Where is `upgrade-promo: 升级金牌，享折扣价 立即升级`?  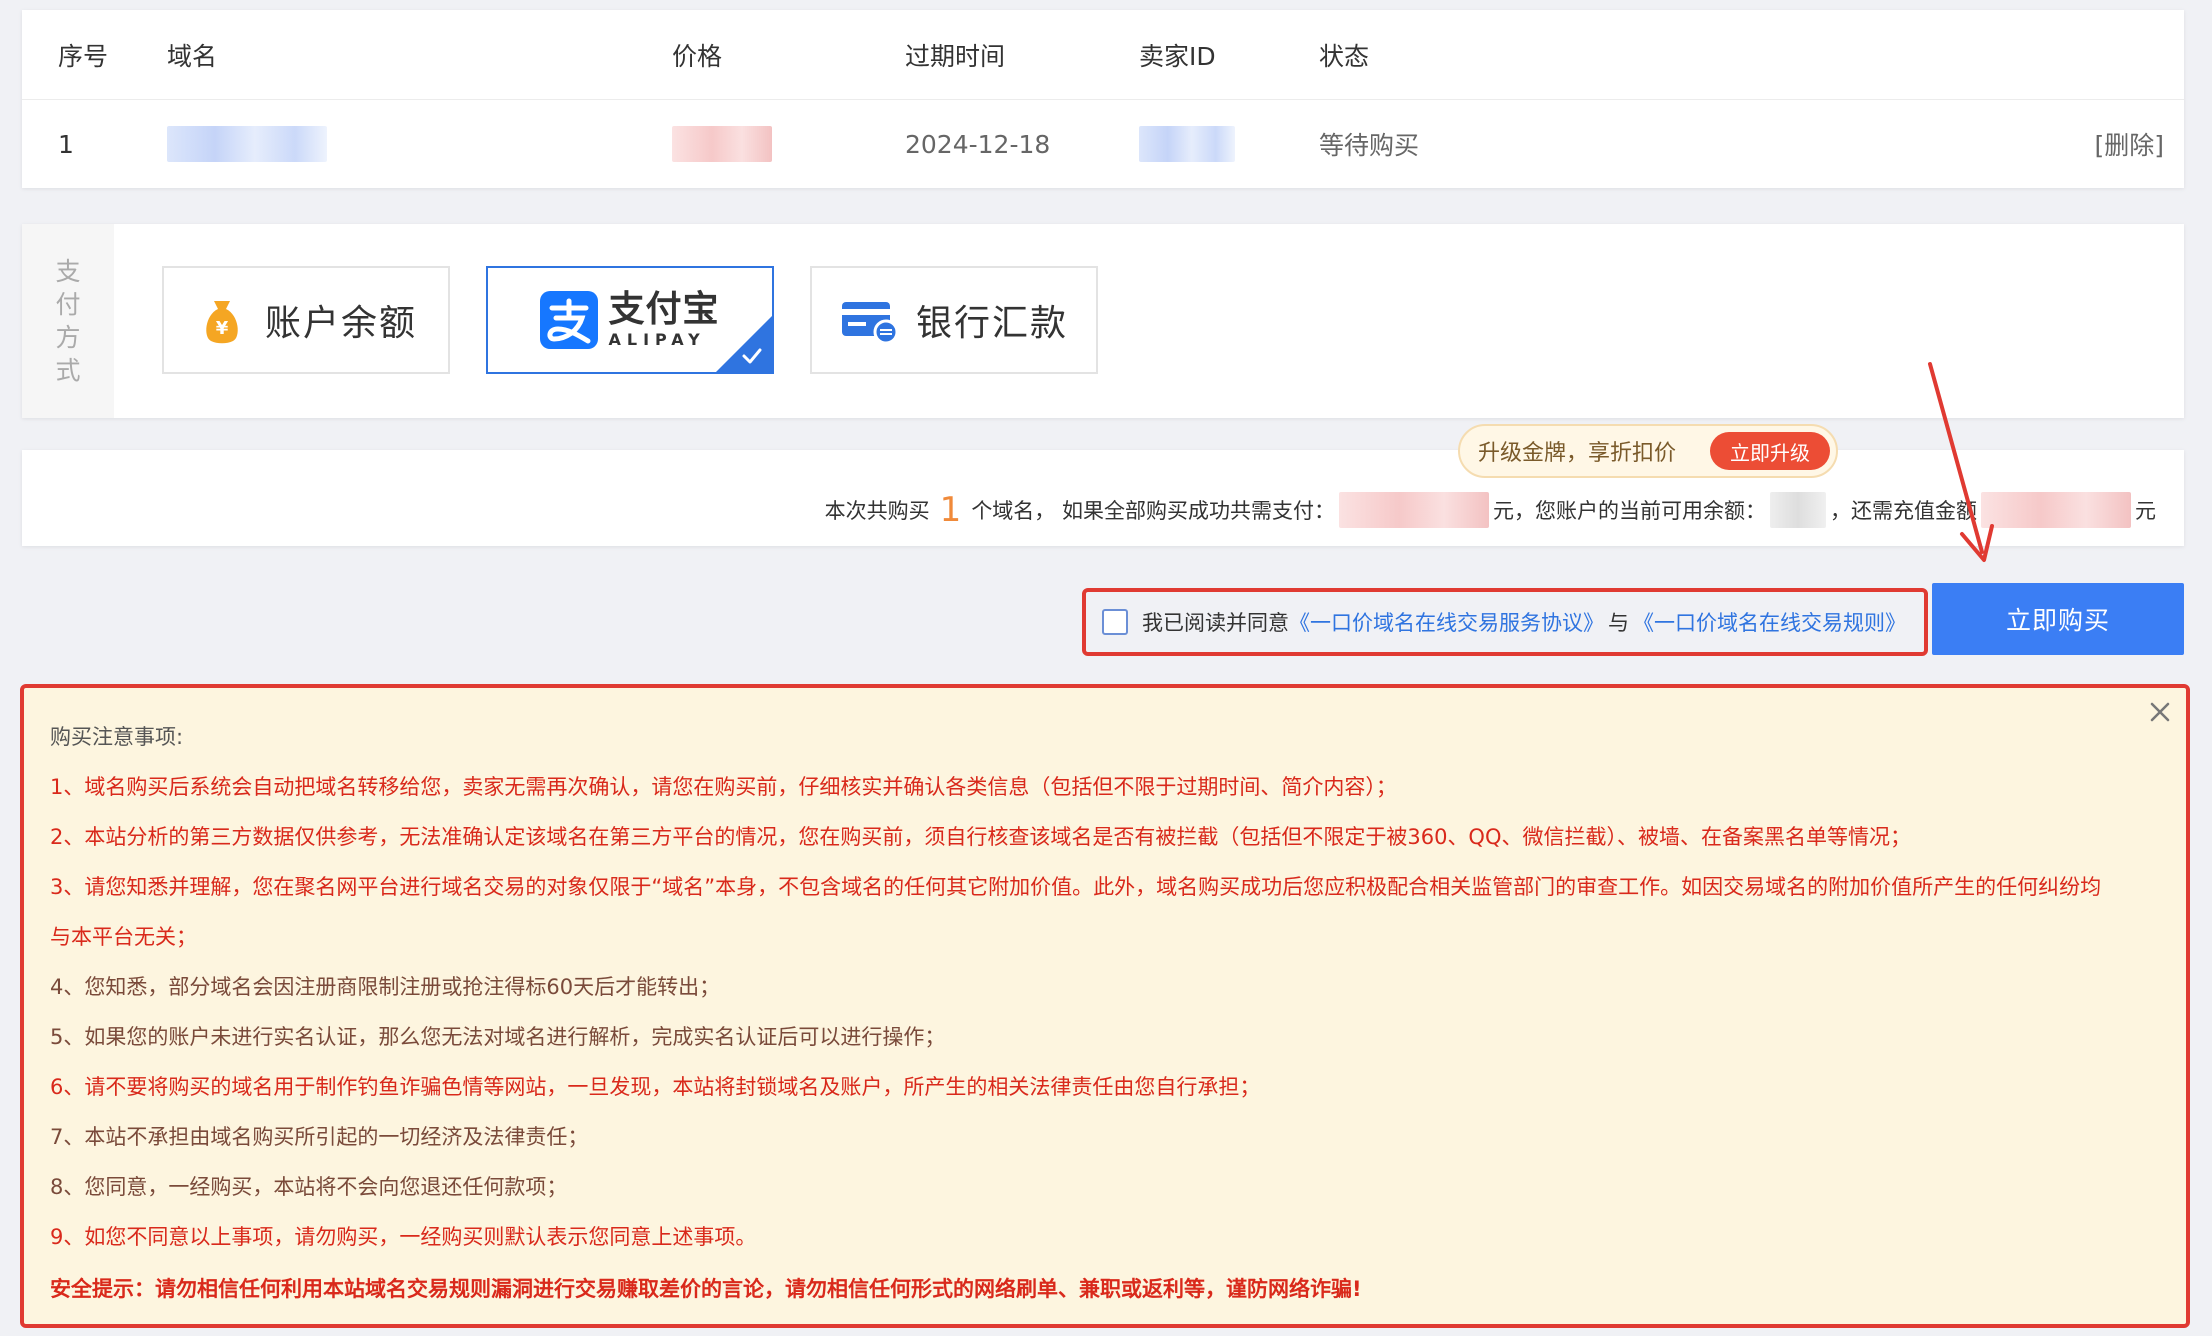
upgrade-promo: 升级金牌，享折扣价 立即升级 is located at coordinates (1648, 451).